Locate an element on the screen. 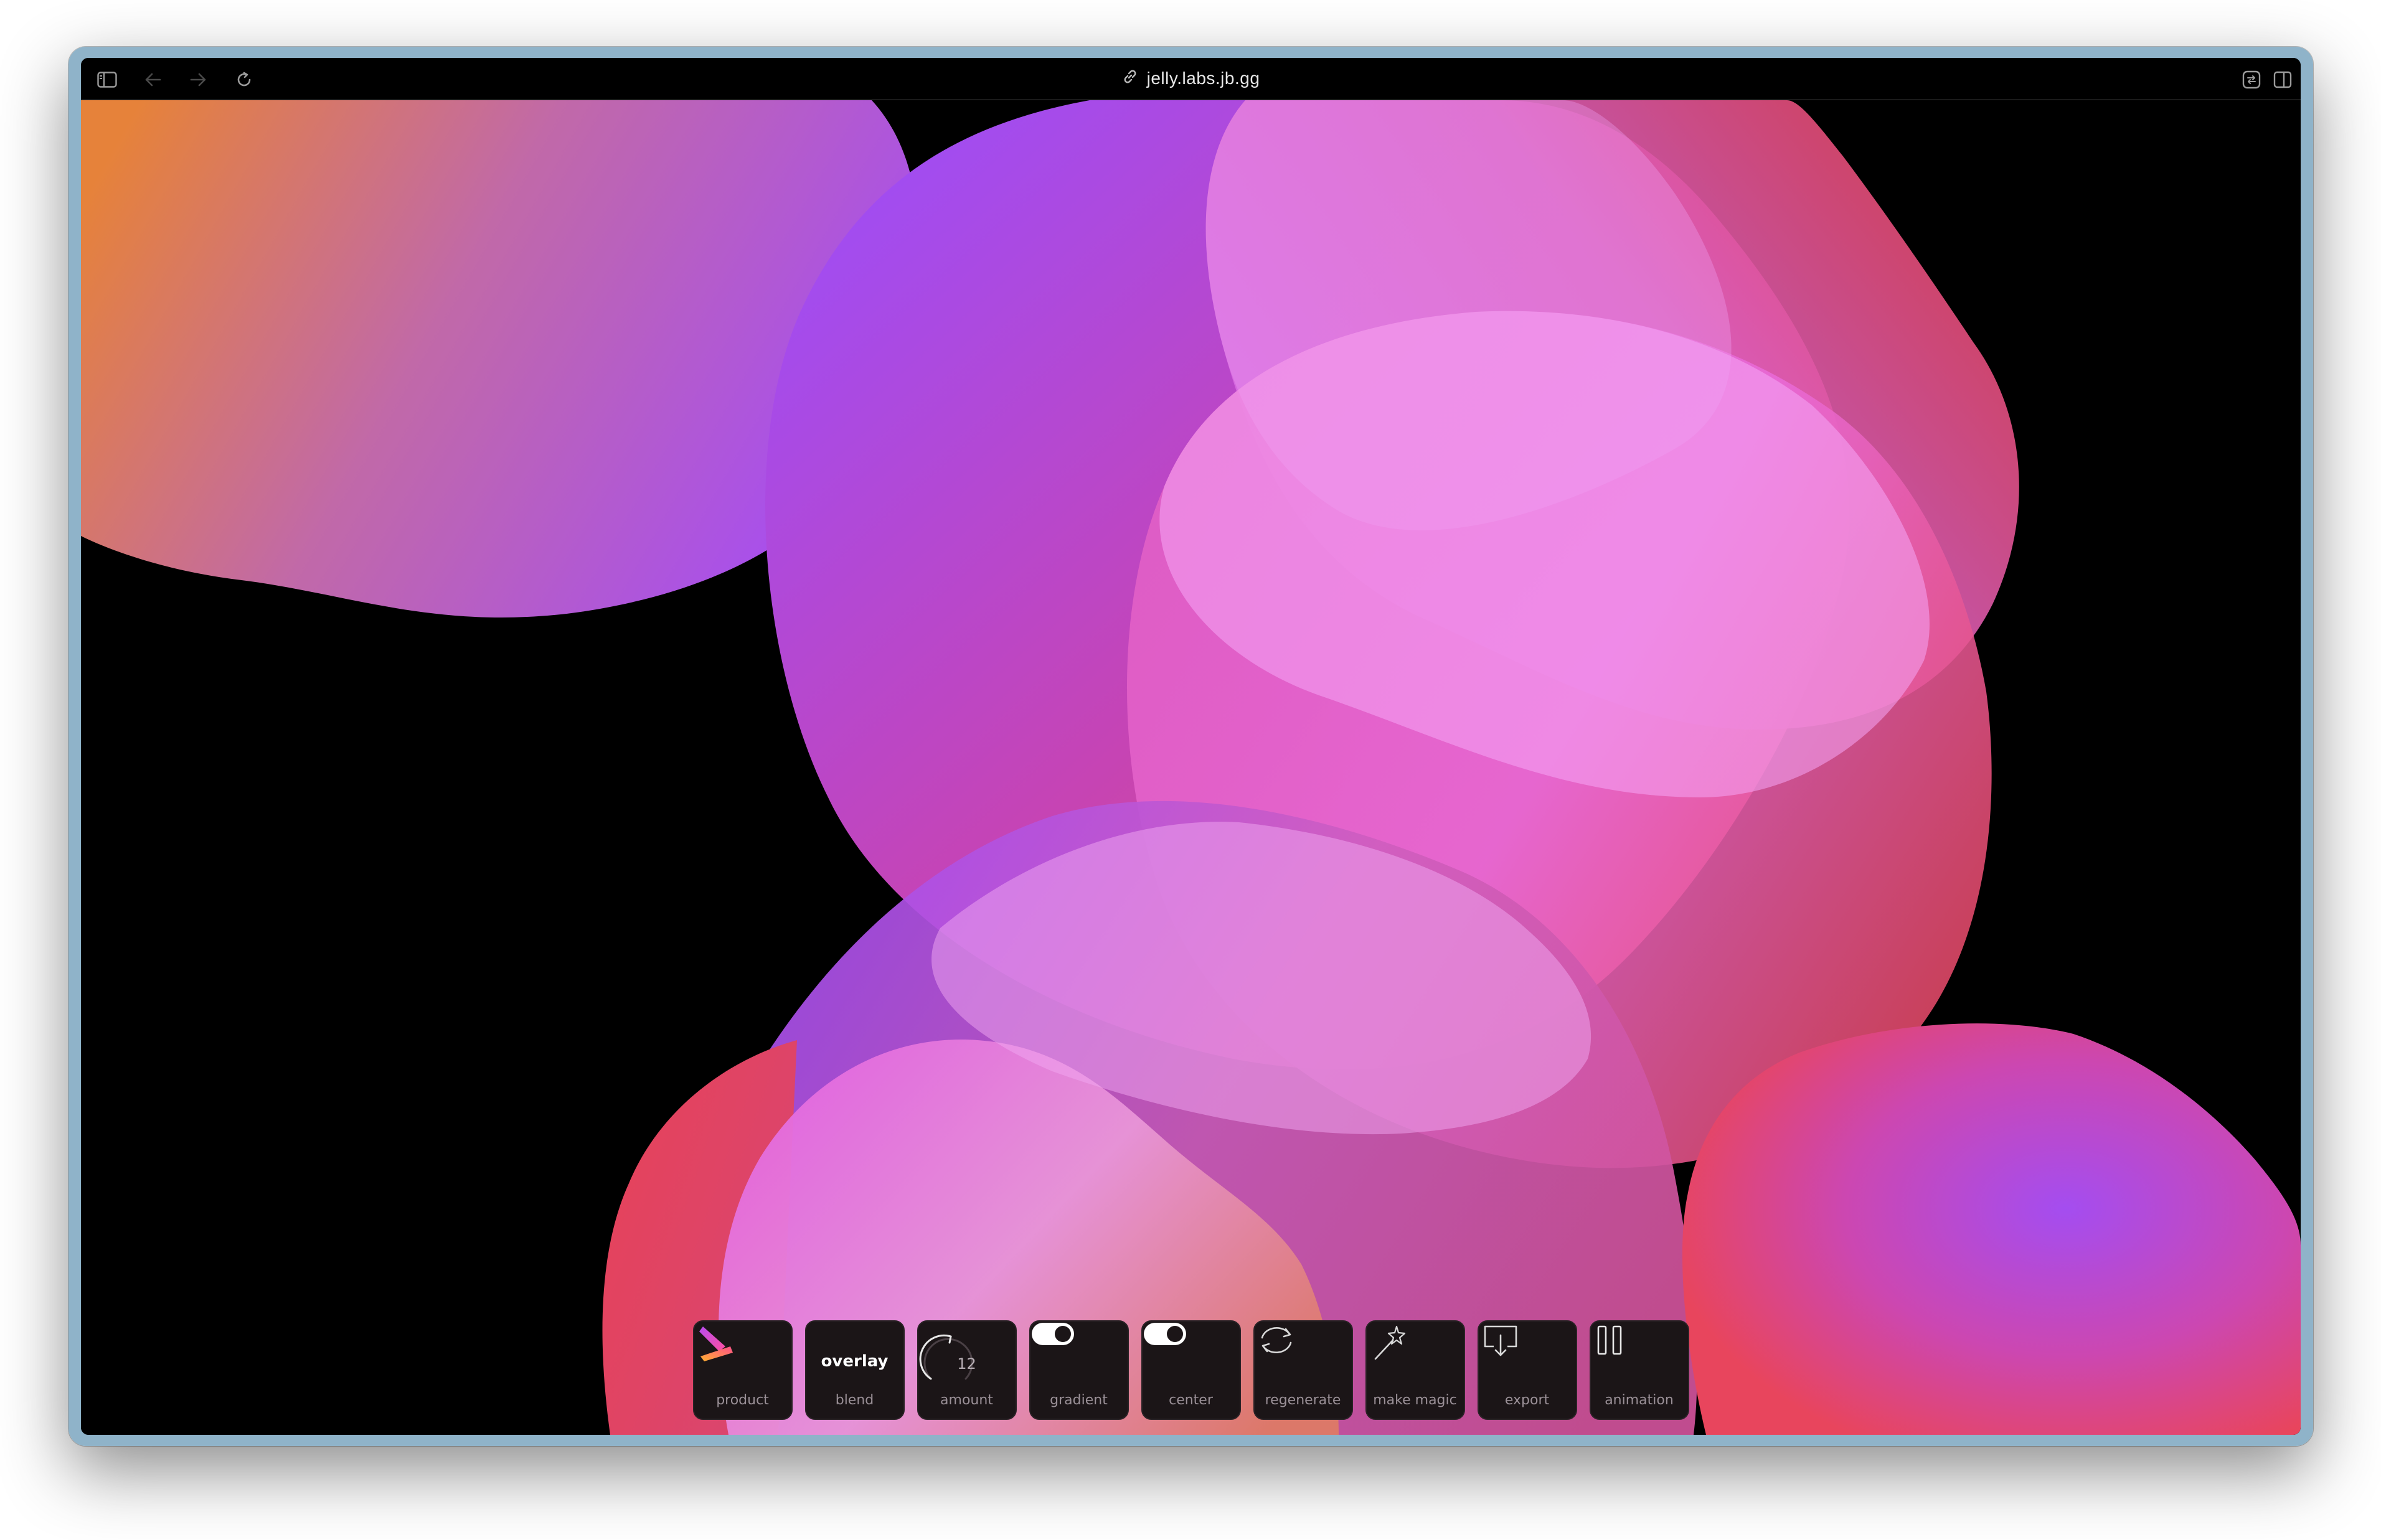  refresh-icon is located at coordinates (1304, 1359).